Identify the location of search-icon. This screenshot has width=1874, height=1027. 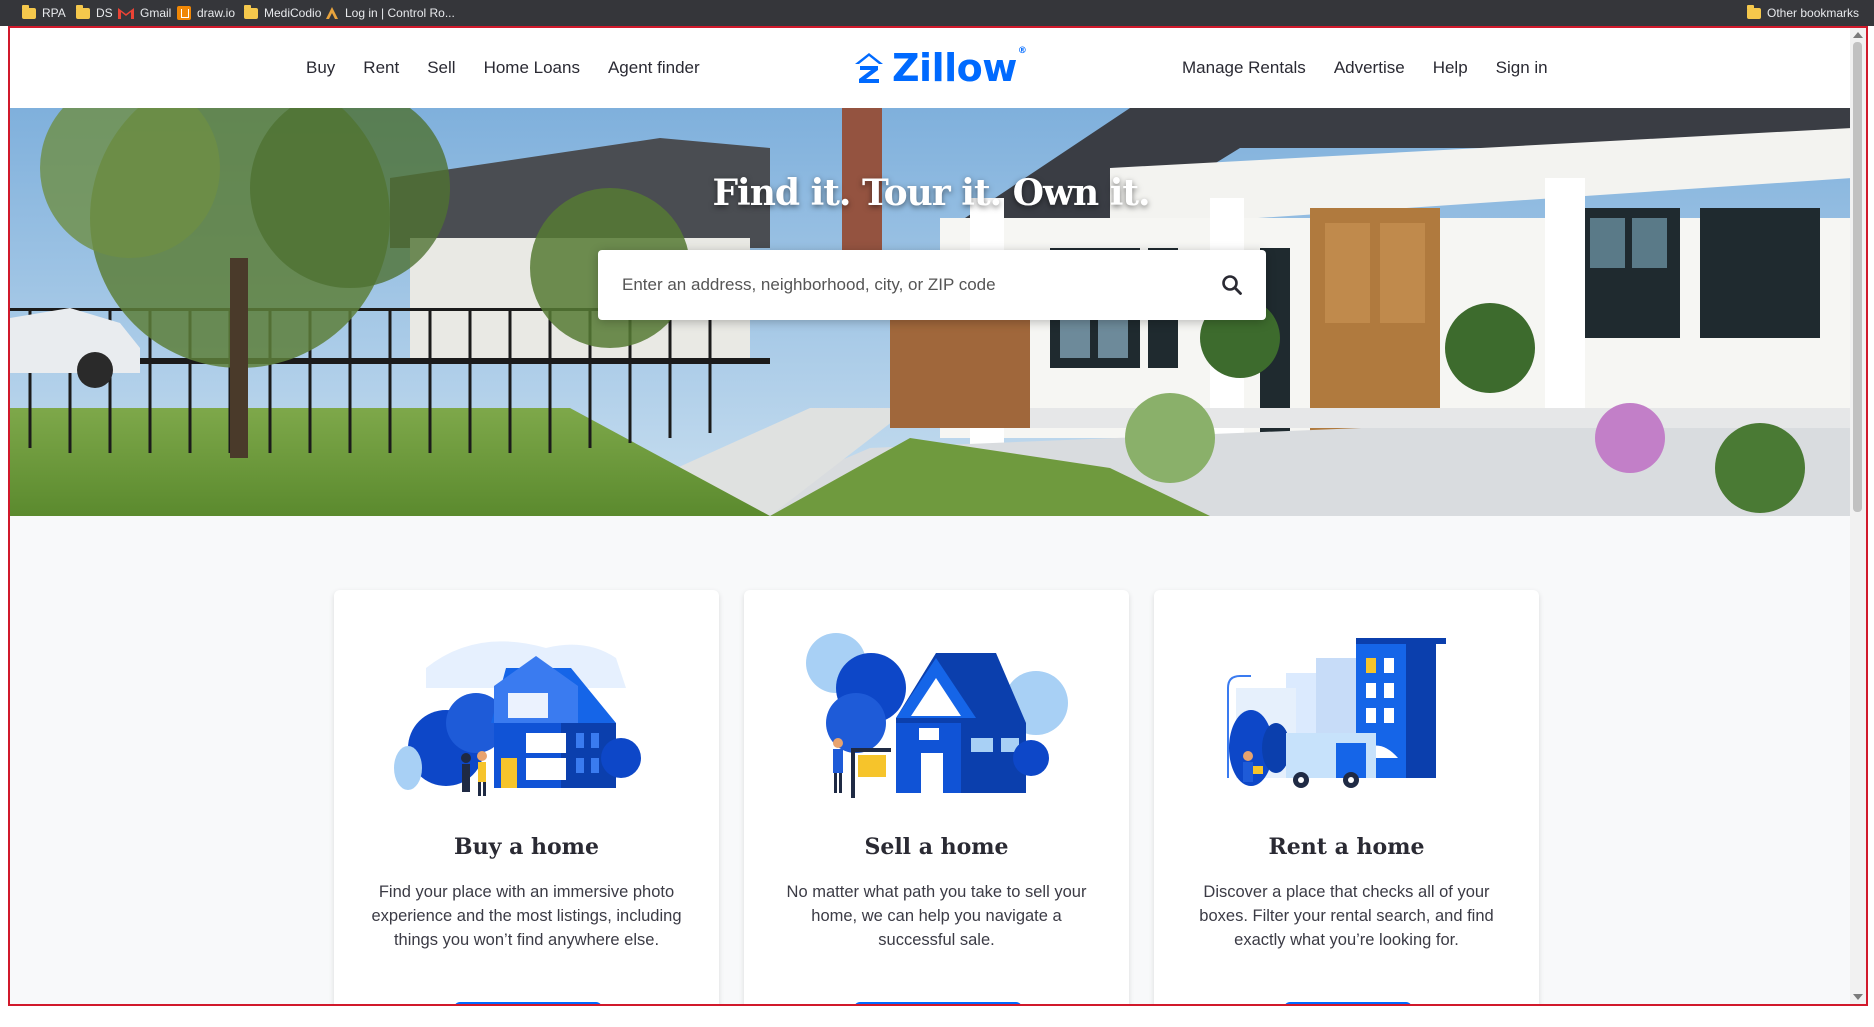
(1232, 285).